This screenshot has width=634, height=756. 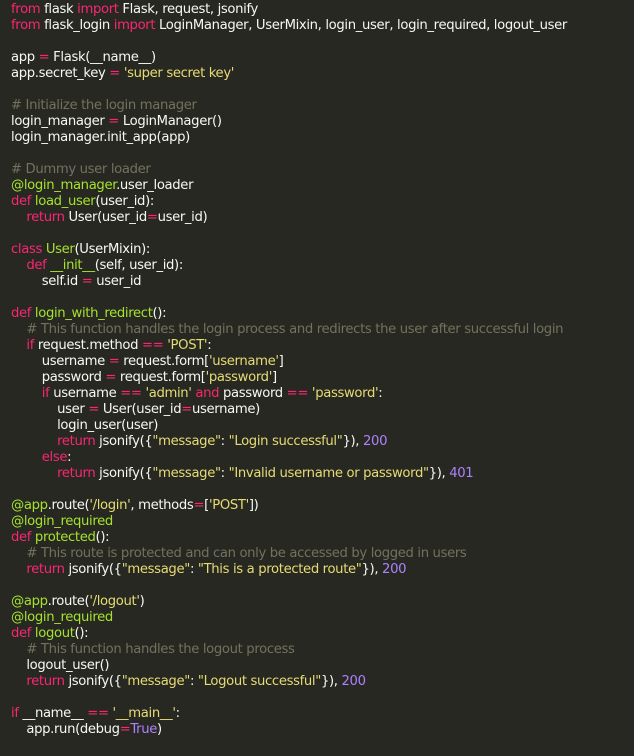 What do you see at coordinates (104, 105) in the screenshot?
I see `code-token-com: # Initialize the login manager` at bounding box center [104, 105].